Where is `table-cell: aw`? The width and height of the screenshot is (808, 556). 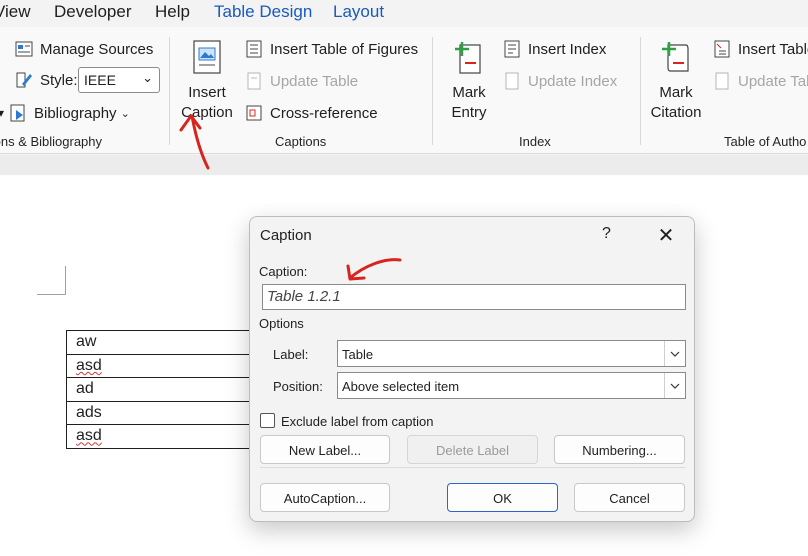 table-cell: aw is located at coordinates (166, 342).